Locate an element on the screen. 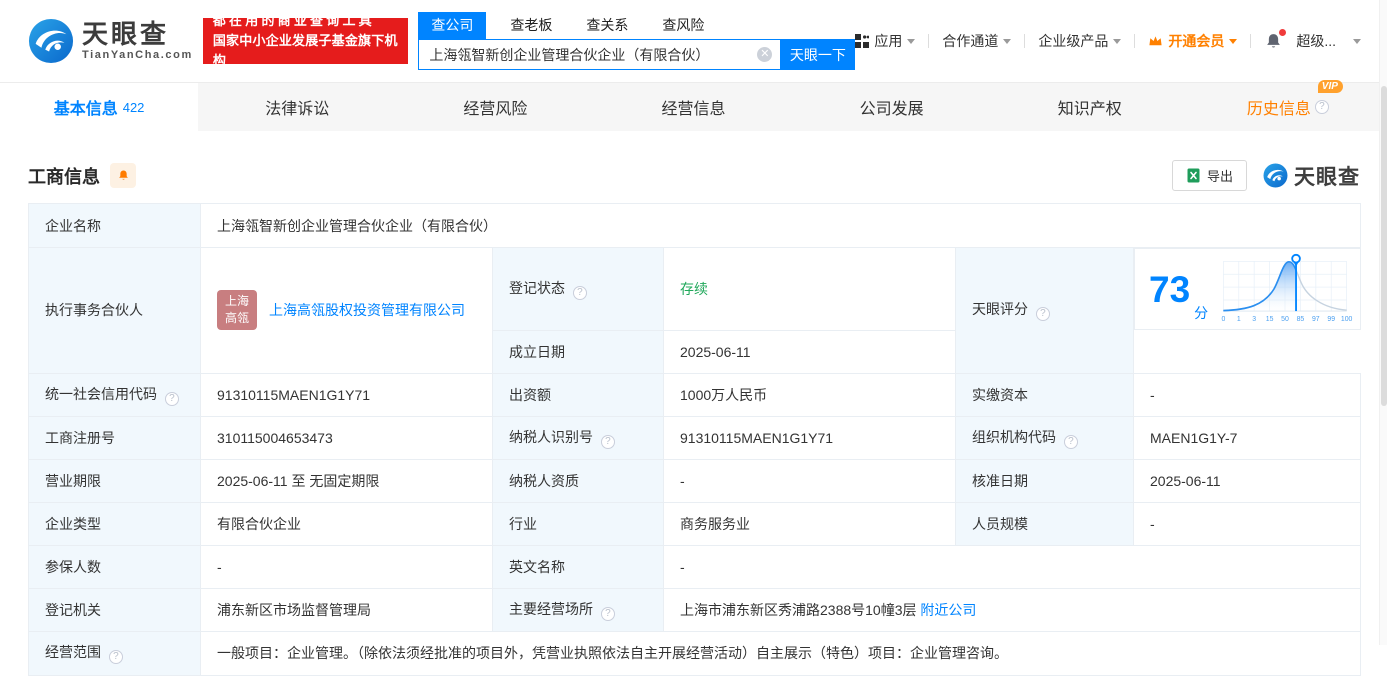  tab-basic-info: 基本信息 422 is located at coordinates (99, 107).